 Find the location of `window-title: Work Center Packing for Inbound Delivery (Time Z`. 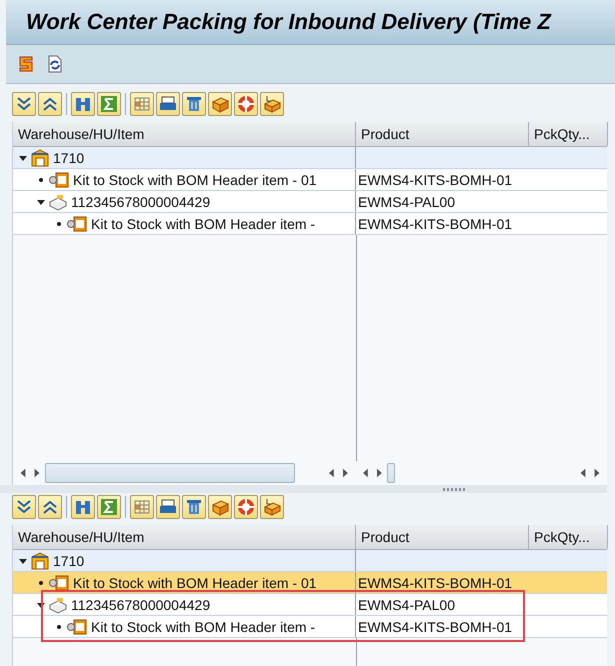

window-title: Work Center Packing for Inbound Delivery (Time Z is located at coordinates (288, 22).